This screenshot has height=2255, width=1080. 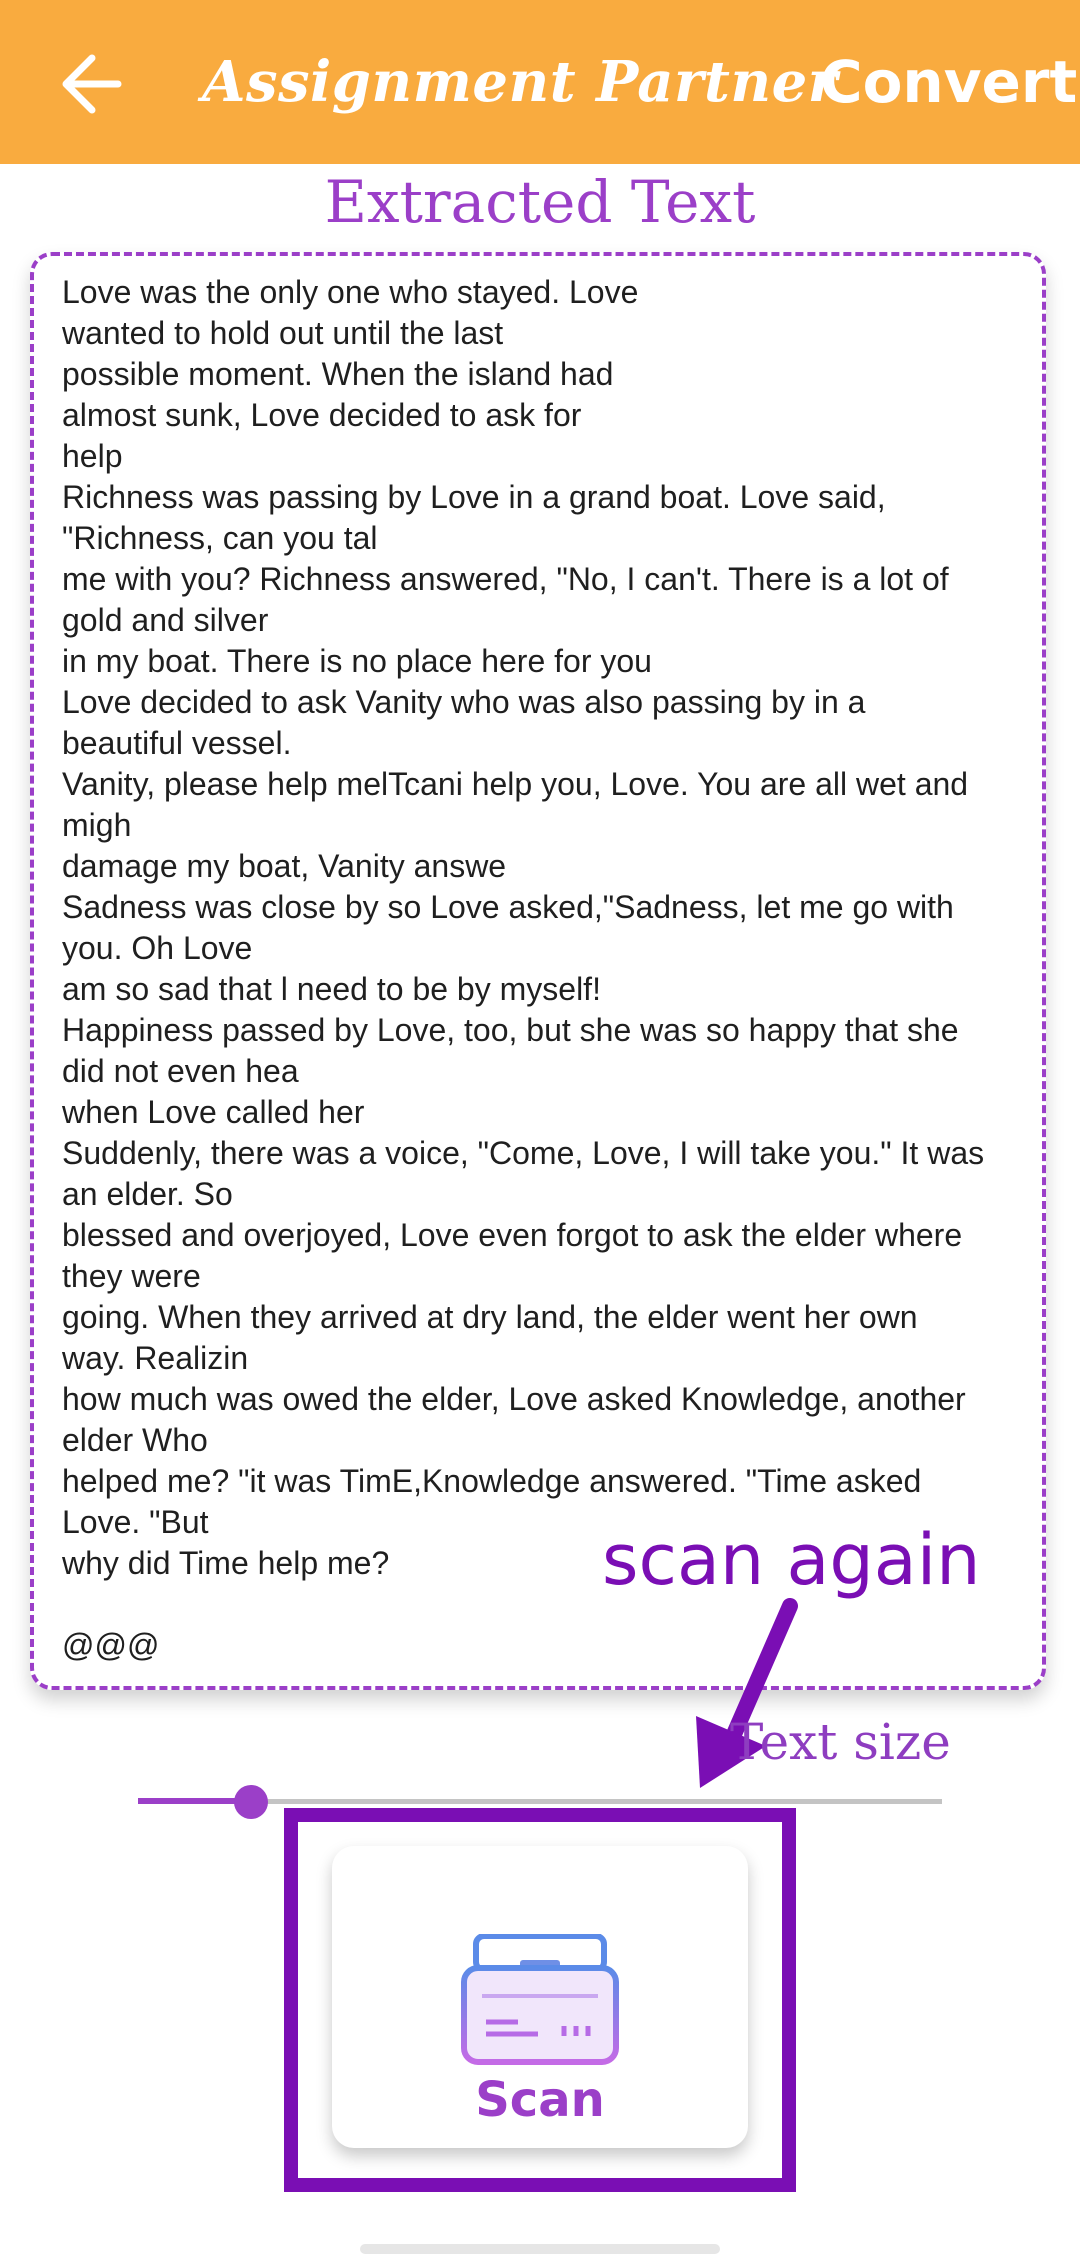 What do you see at coordinates (540, 202) in the screenshot?
I see `section-title: Extracted Text` at bounding box center [540, 202].